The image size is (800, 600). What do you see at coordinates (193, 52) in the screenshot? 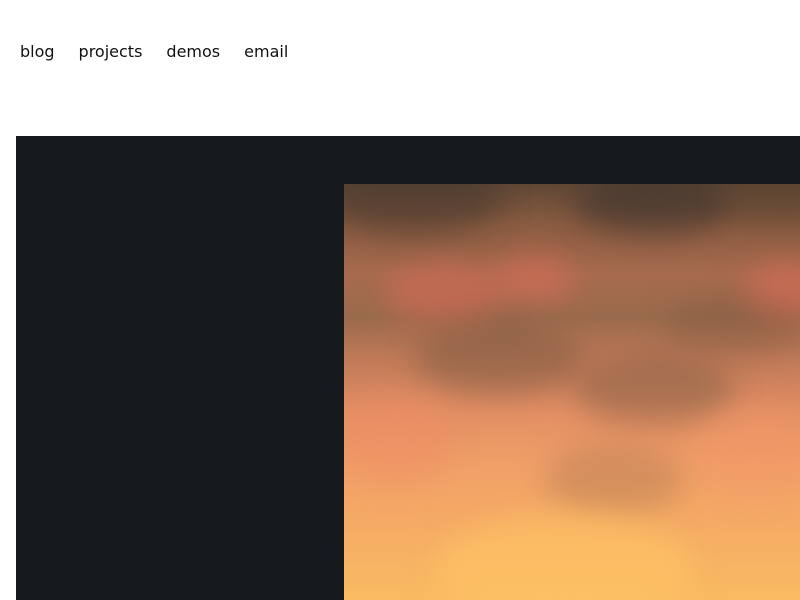
I see `nav-link-demos: demos` at bounding box center [193, 52].